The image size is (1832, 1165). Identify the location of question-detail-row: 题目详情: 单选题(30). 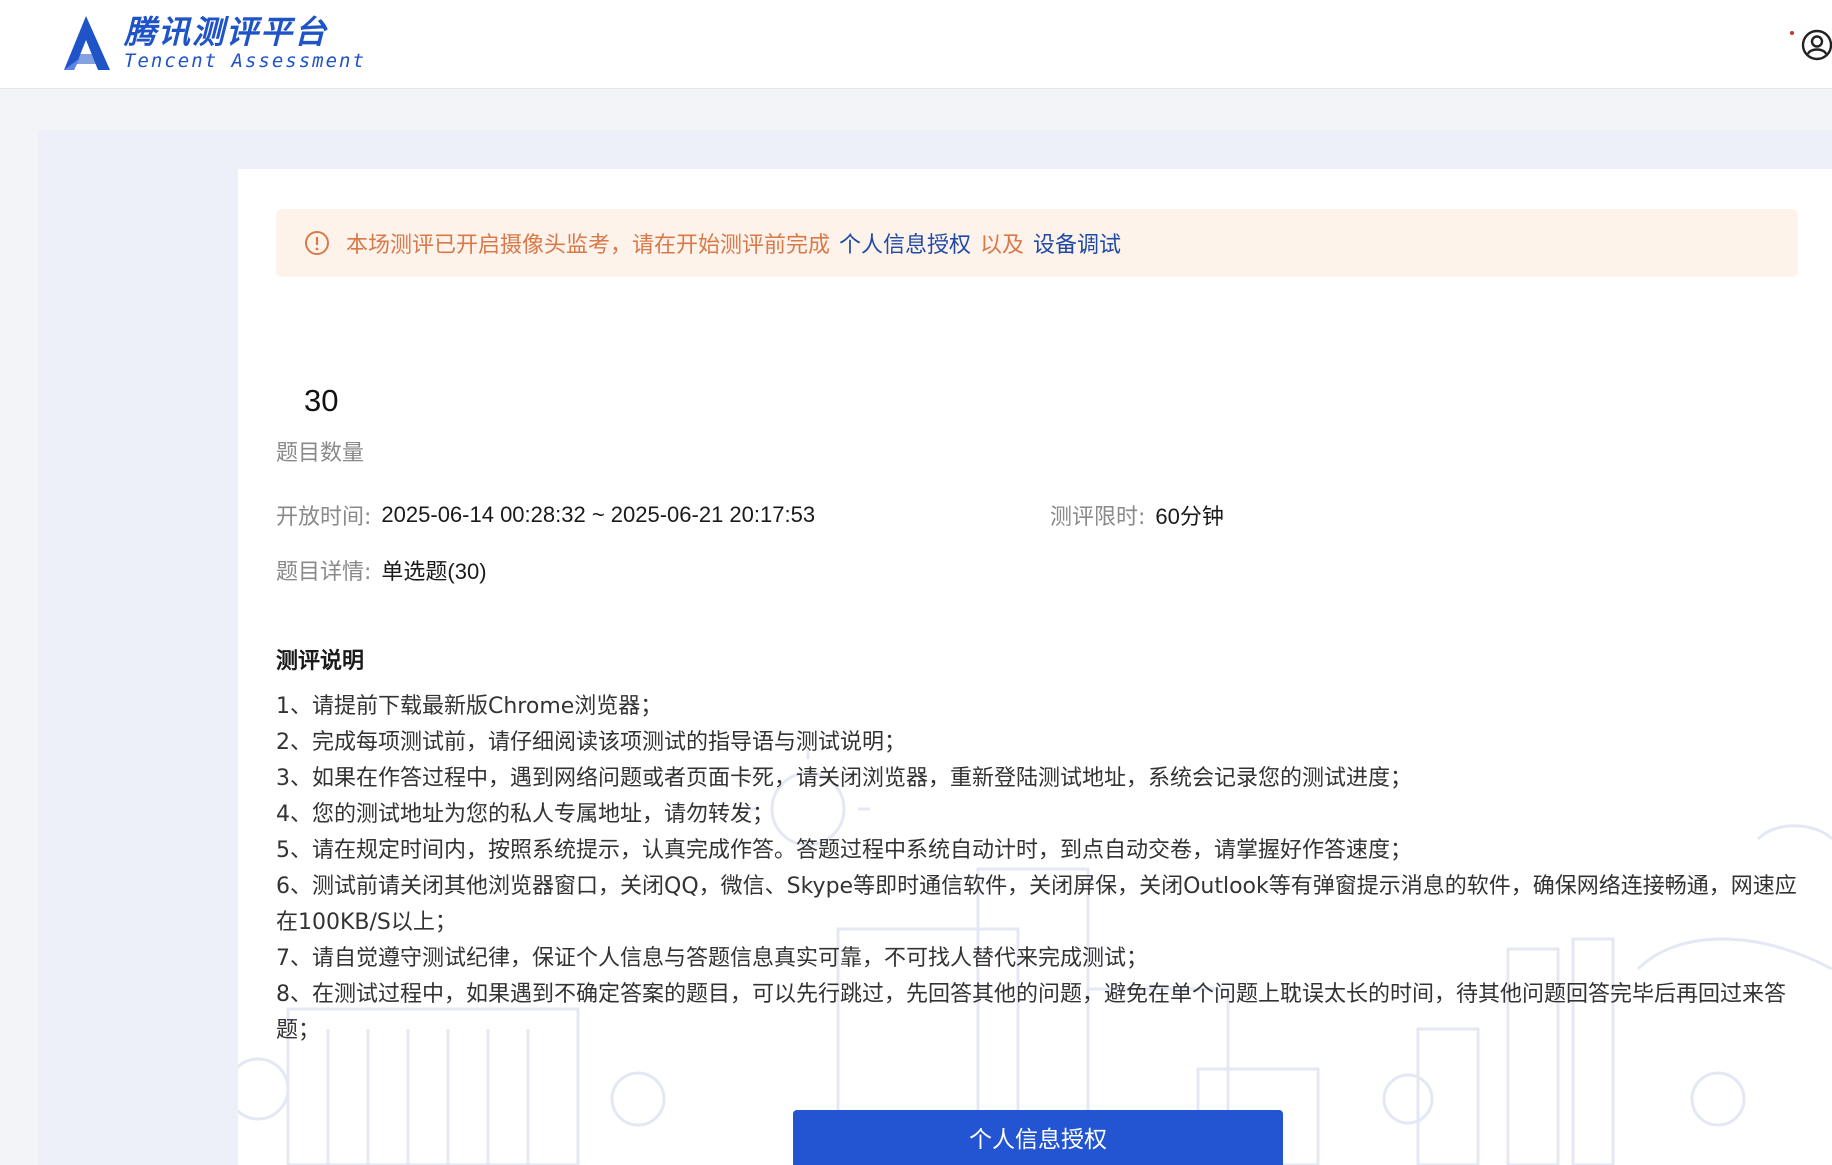
(381, 570).